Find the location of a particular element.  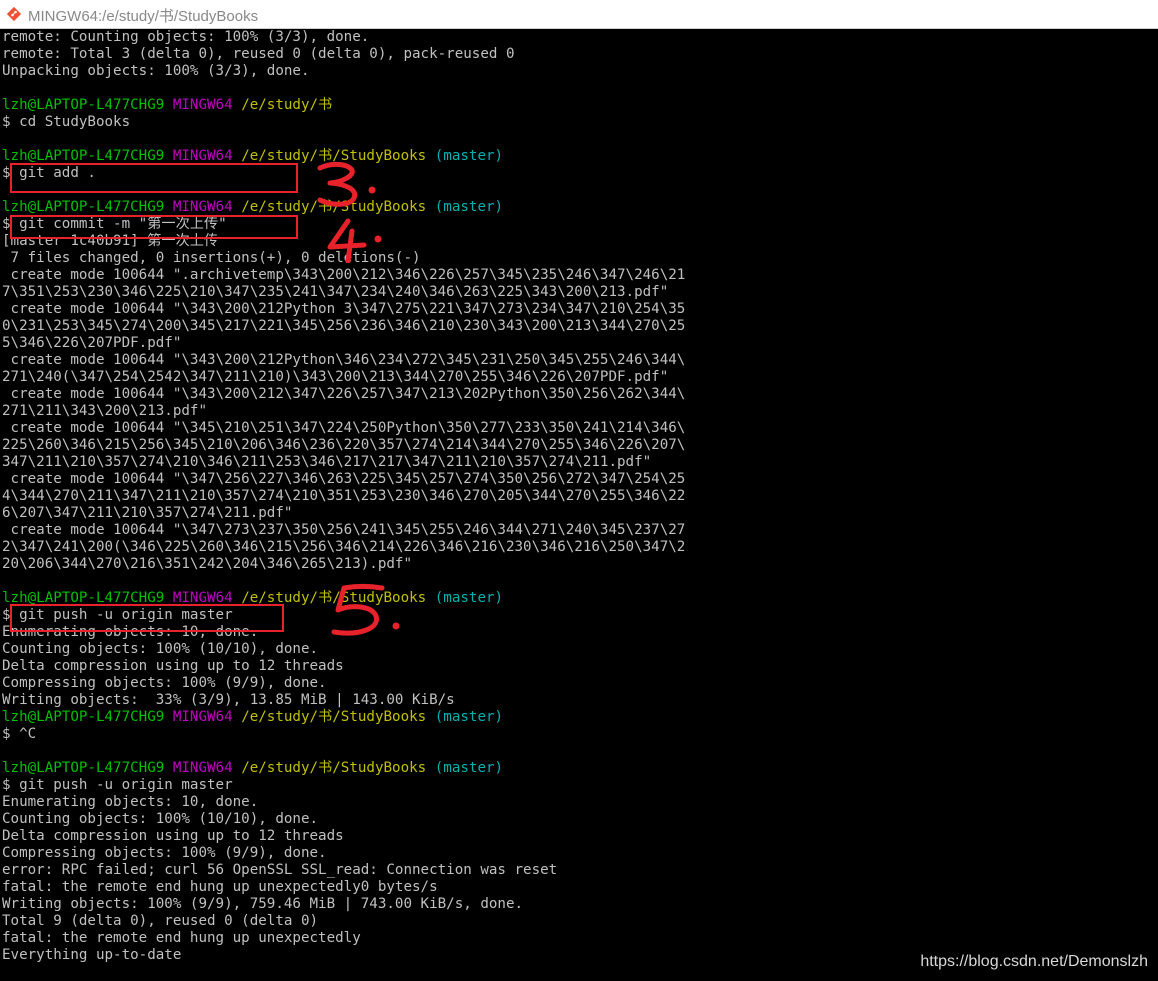

step-3-mark is located at coordinates (346, 184).